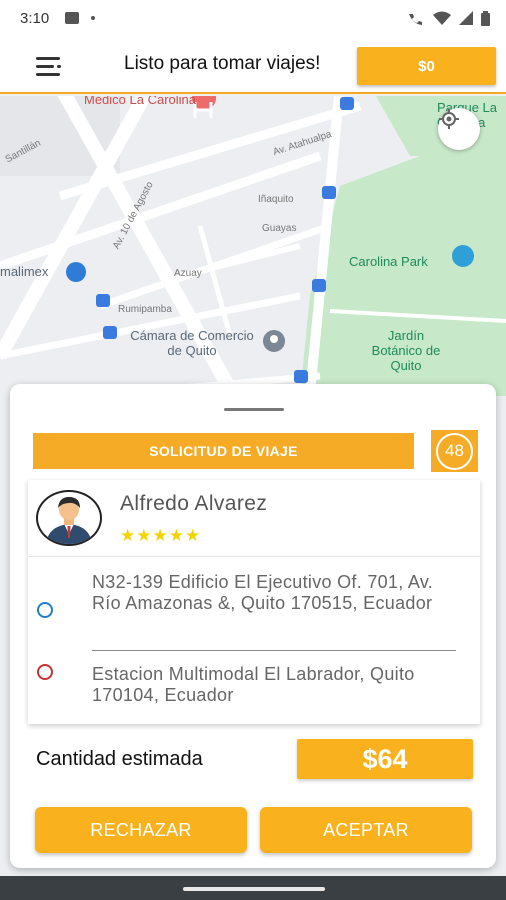  I want to click on page-title: Listo para tomar viajes!, so click(222, 63).